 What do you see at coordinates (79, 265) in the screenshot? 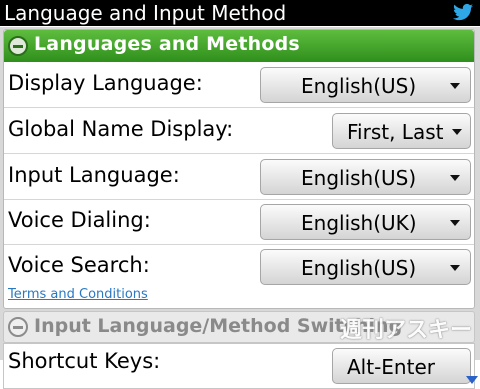
I see `setting-label: Voice Search:` at bounding box center [79, 265].